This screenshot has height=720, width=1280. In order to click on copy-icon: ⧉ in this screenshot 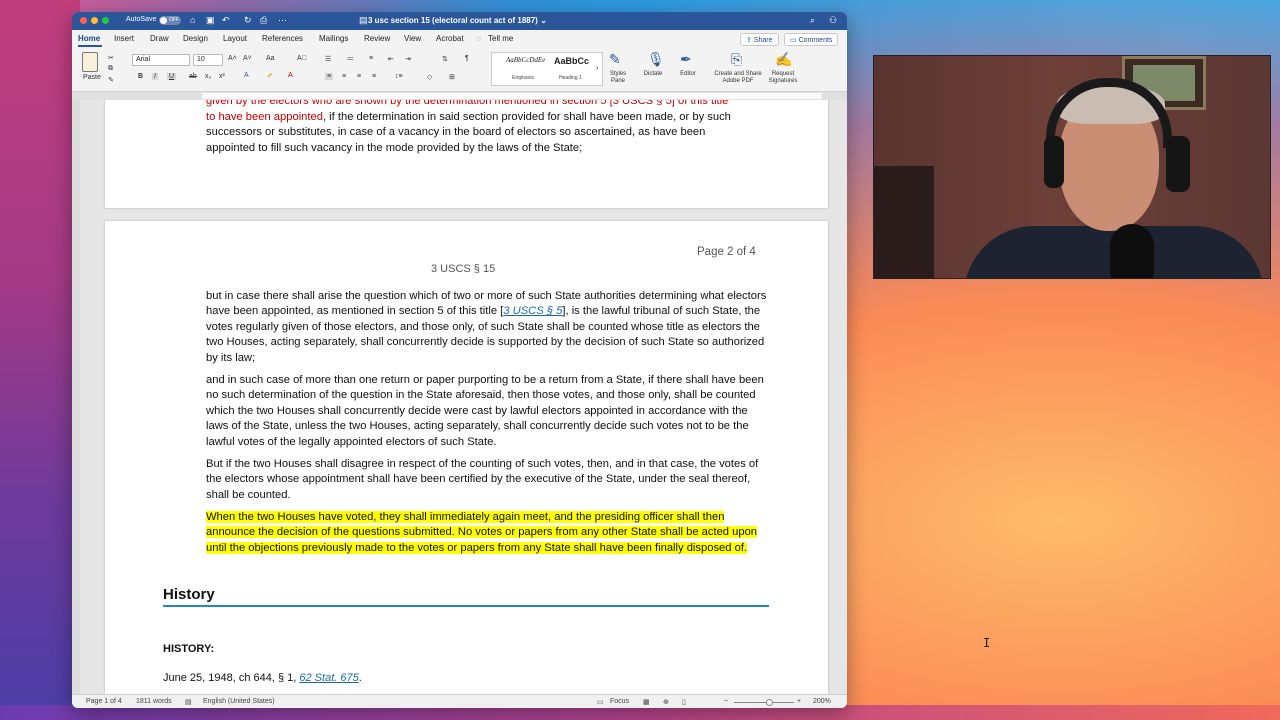, I will do `click(110, 69)`.